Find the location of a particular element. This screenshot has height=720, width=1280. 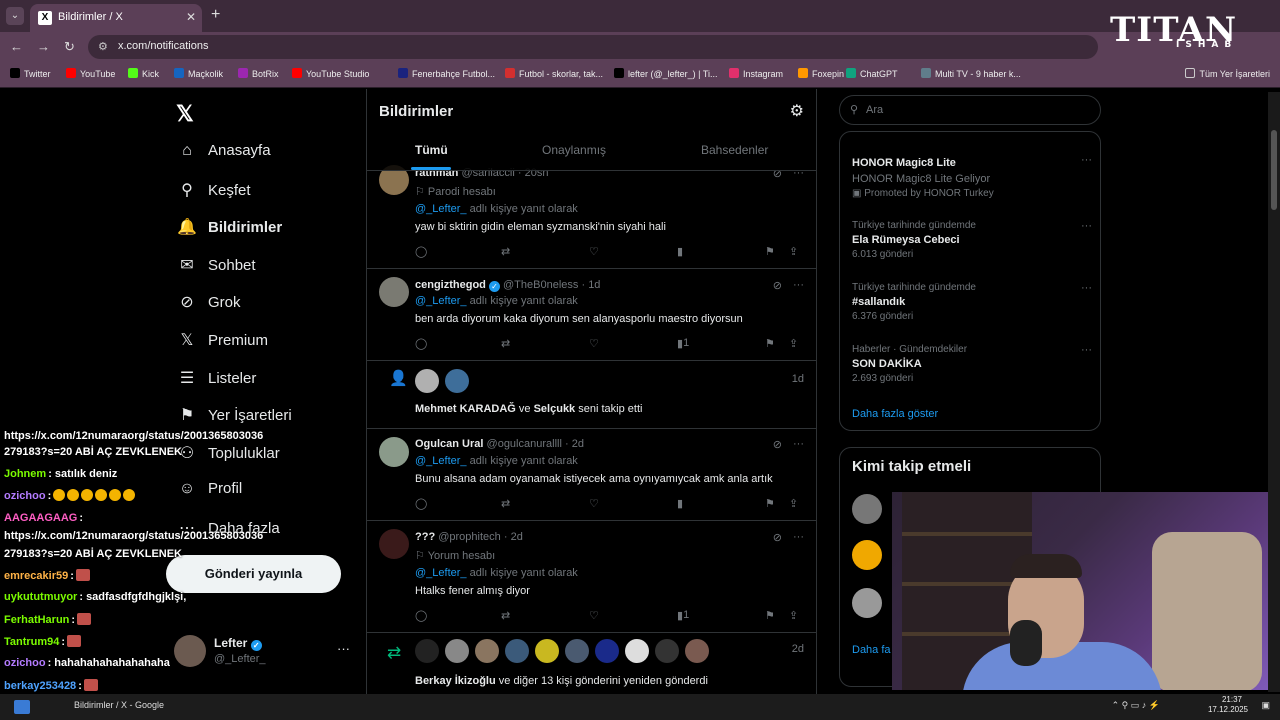

nav-item-grok: ⊘ Grok is located at coordinates (208, 305).